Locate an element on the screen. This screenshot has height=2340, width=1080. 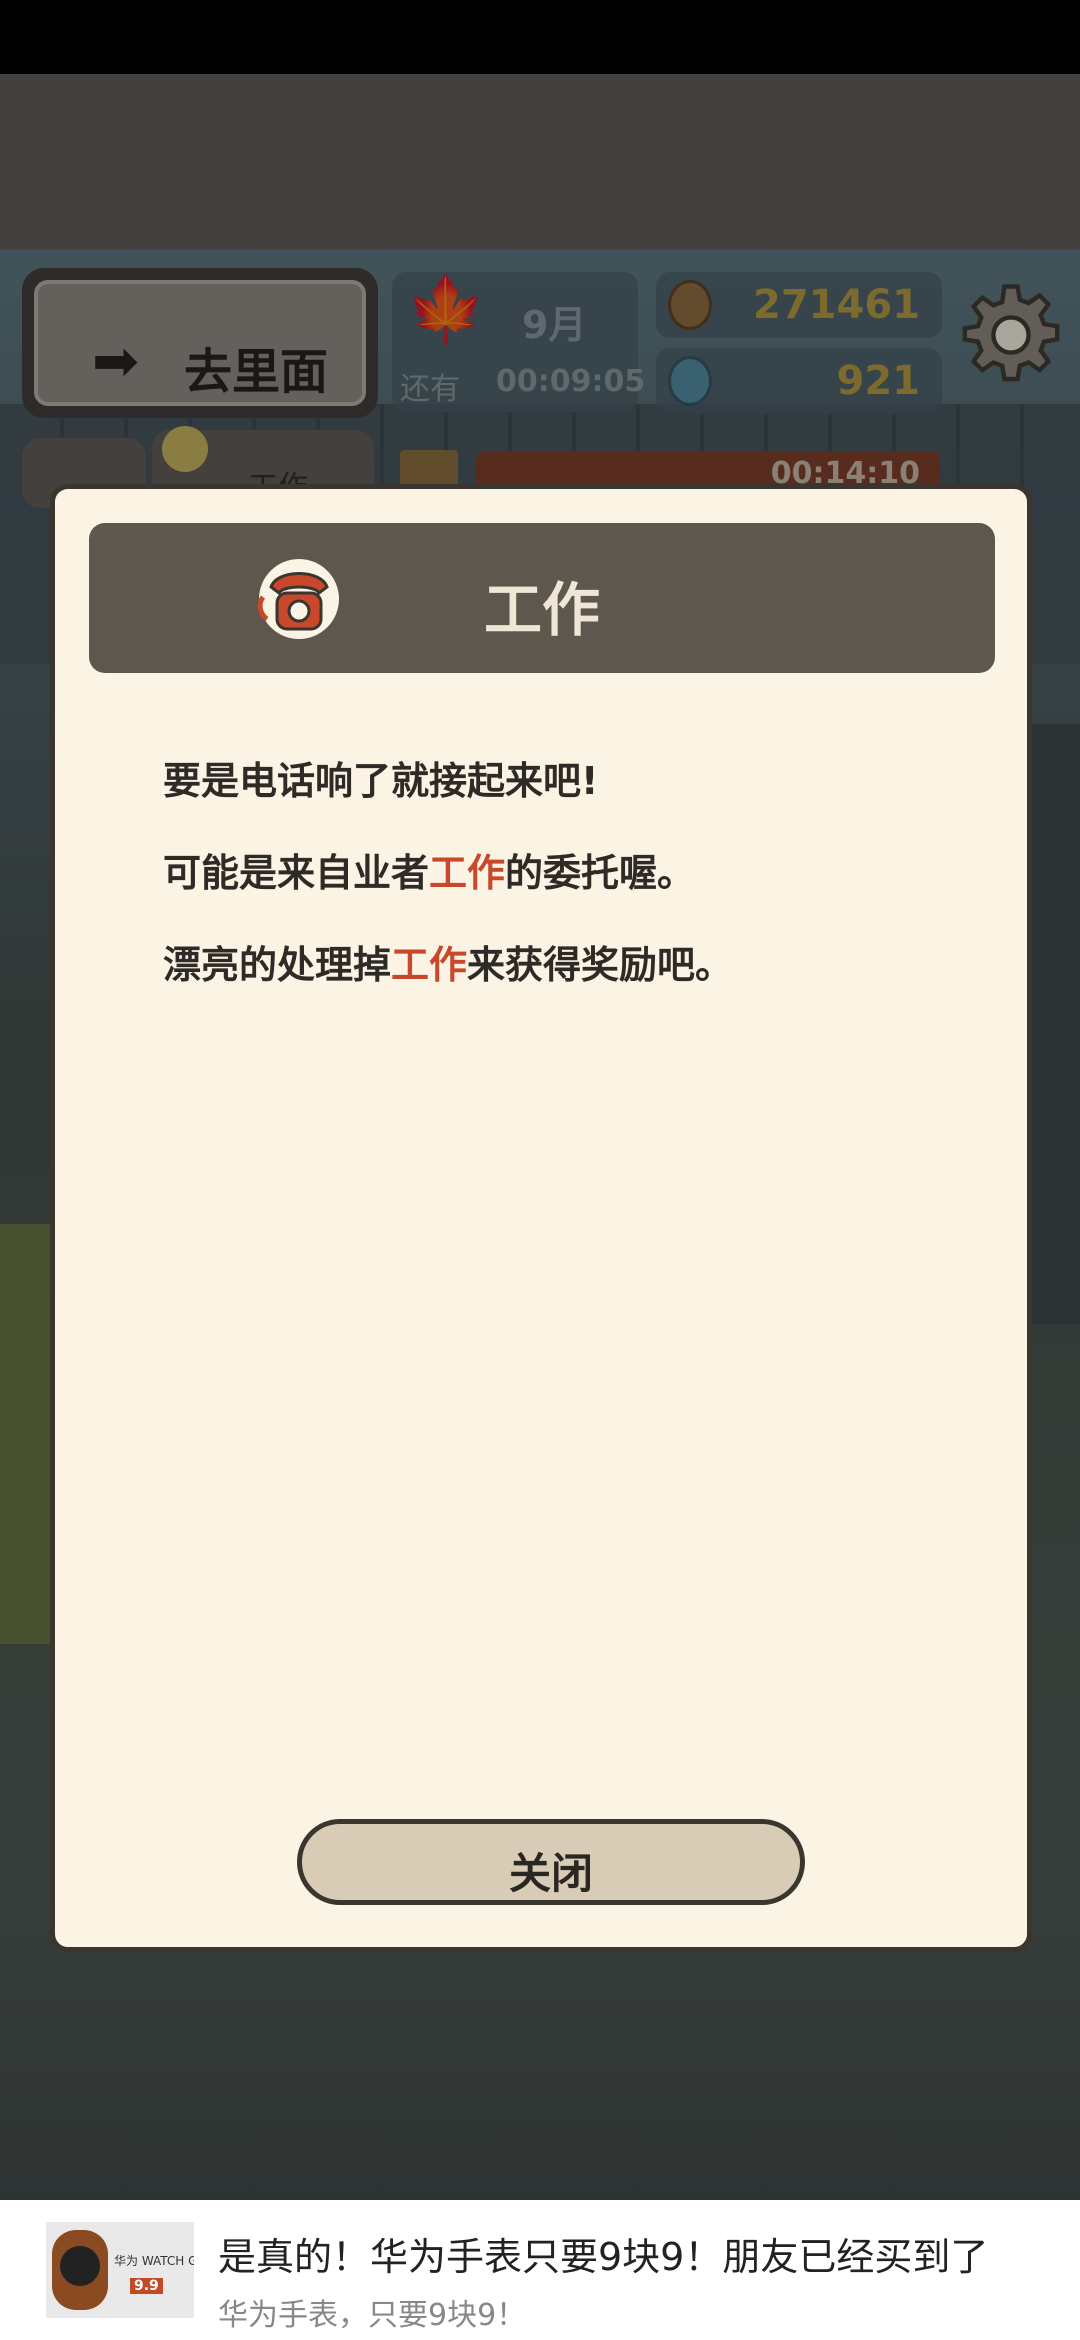
ad-thumb-price: 9.9 is located at coordinates (146, 2286).